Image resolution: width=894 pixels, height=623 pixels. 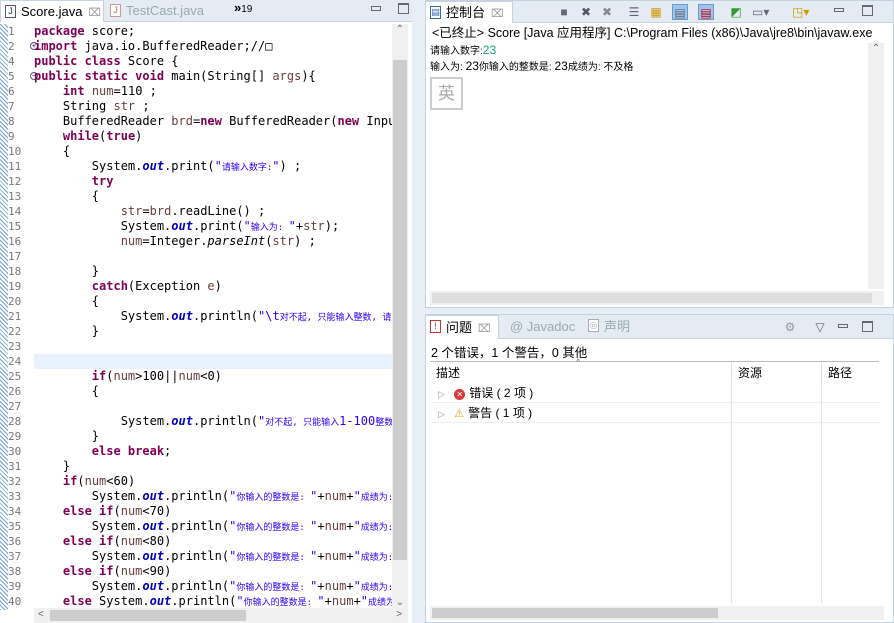 I want to click on filter-icon: ⚙, so click(x=790, y=327).